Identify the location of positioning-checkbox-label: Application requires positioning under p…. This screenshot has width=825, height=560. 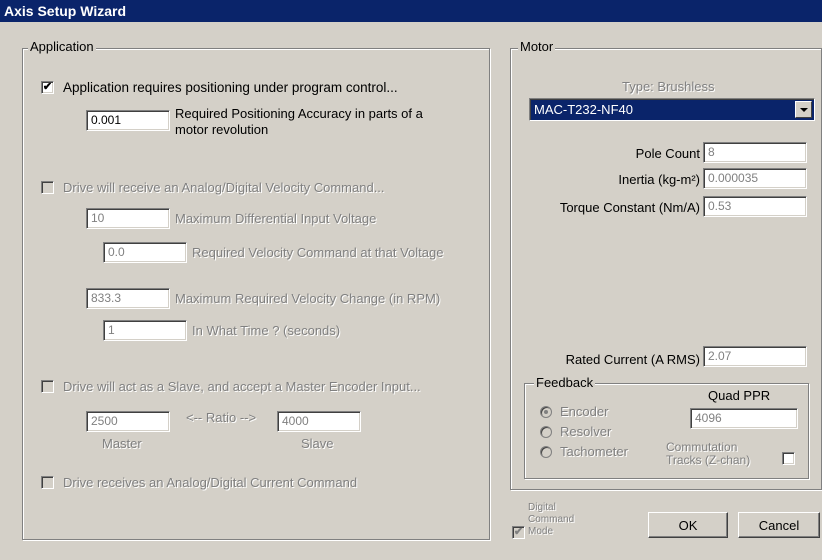
(230, 87).